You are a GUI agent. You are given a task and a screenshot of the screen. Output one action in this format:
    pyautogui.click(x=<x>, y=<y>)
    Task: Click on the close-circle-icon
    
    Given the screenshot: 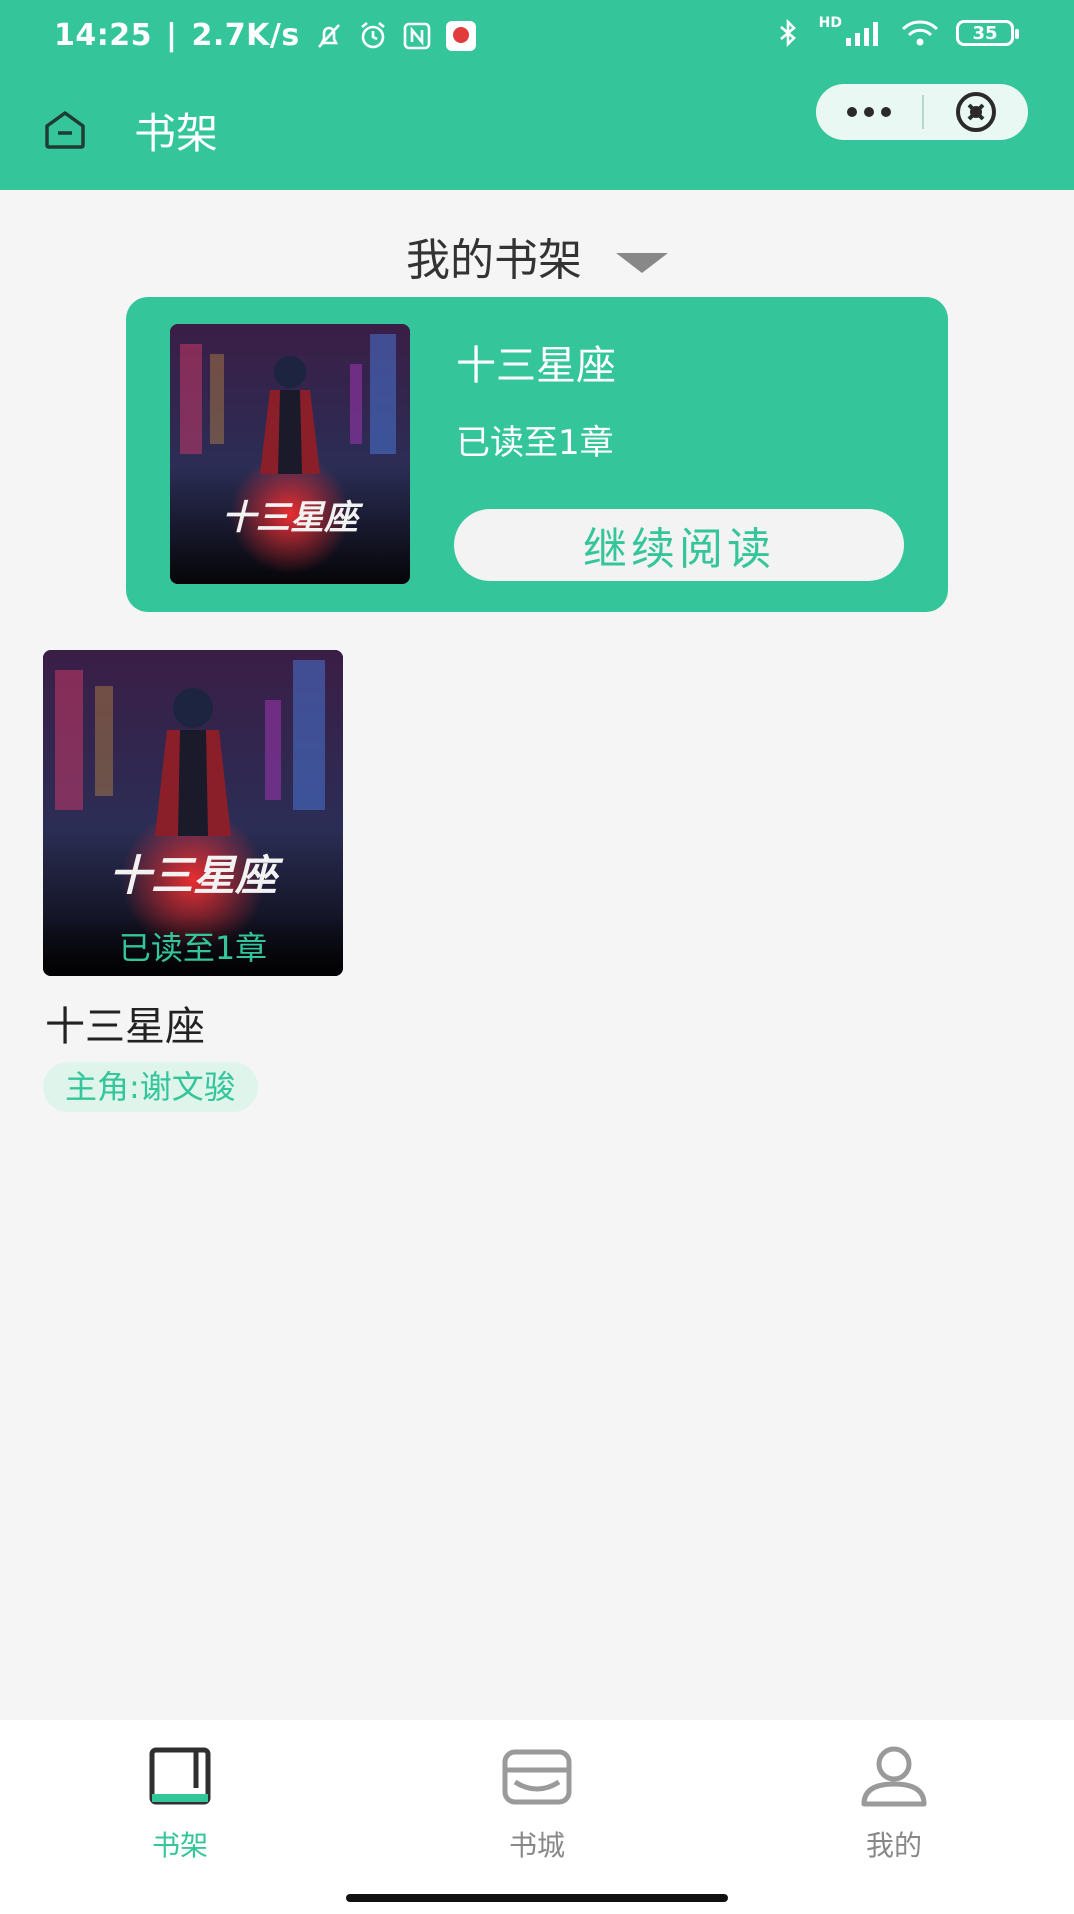 What is the action you would take?
    pyautogui.click(x=976, y=112)
    